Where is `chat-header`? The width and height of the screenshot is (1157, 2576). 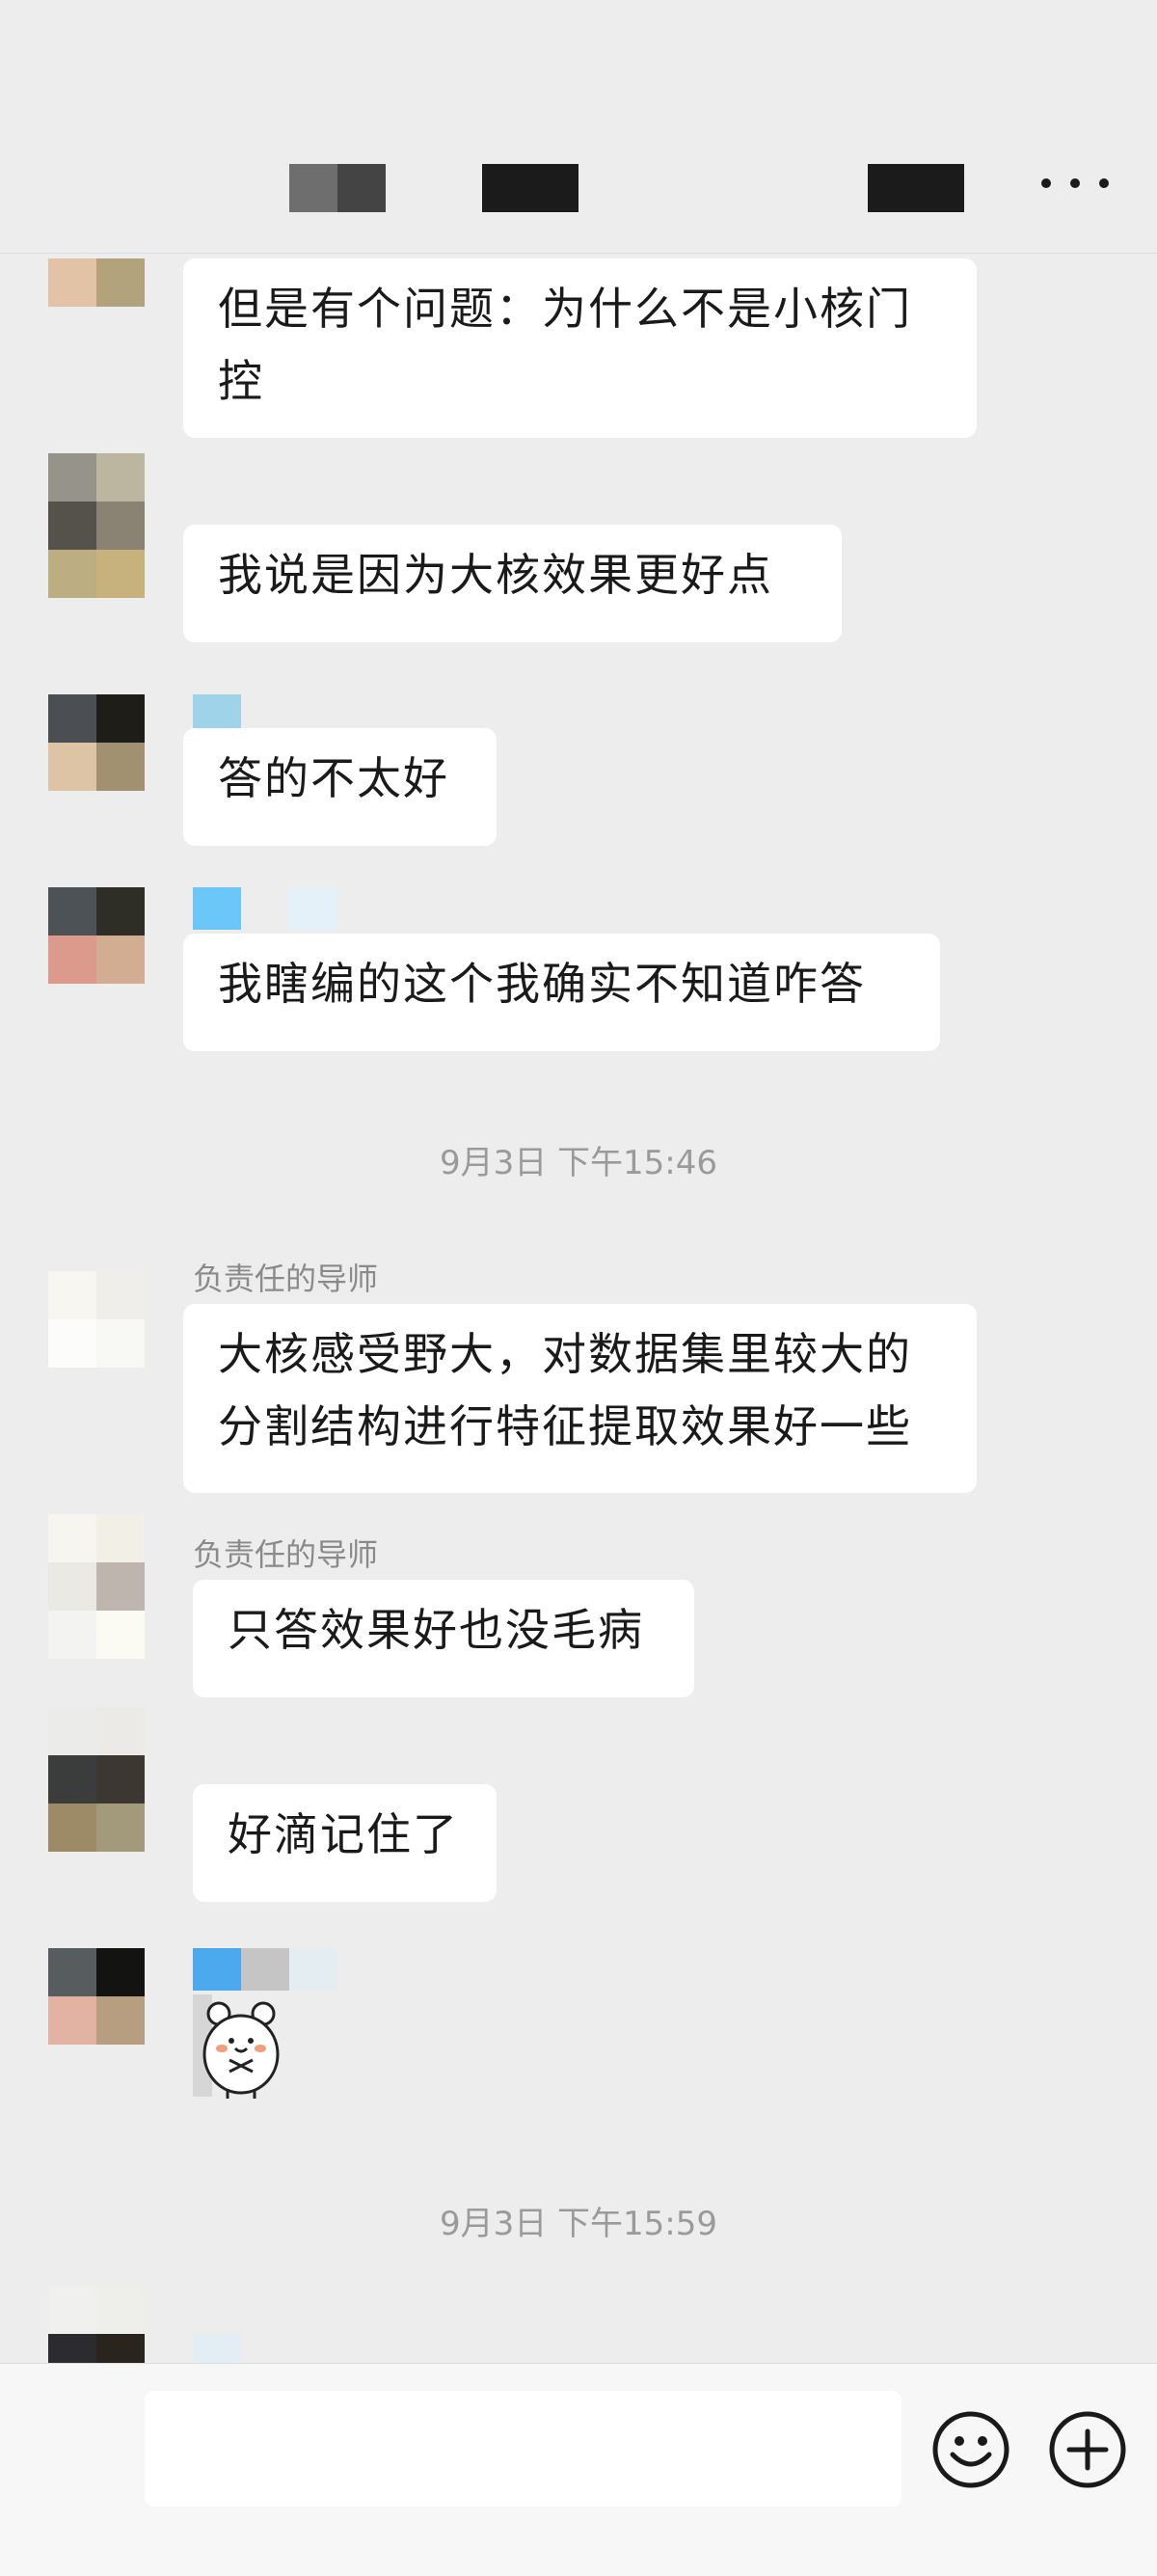 chat-header is located at coordinates (578, 127).